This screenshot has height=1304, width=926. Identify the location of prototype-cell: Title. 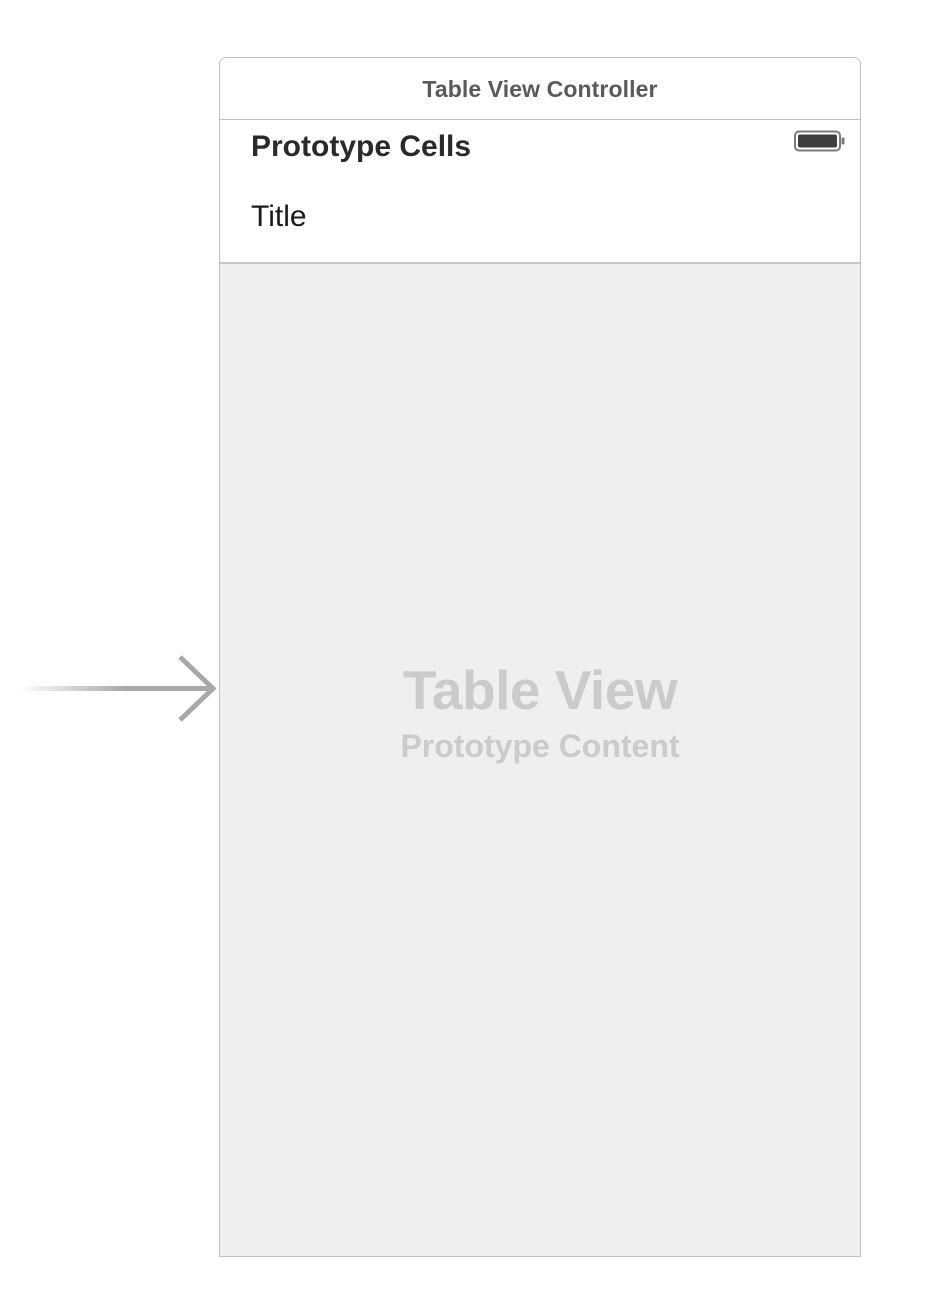
(540, 226).